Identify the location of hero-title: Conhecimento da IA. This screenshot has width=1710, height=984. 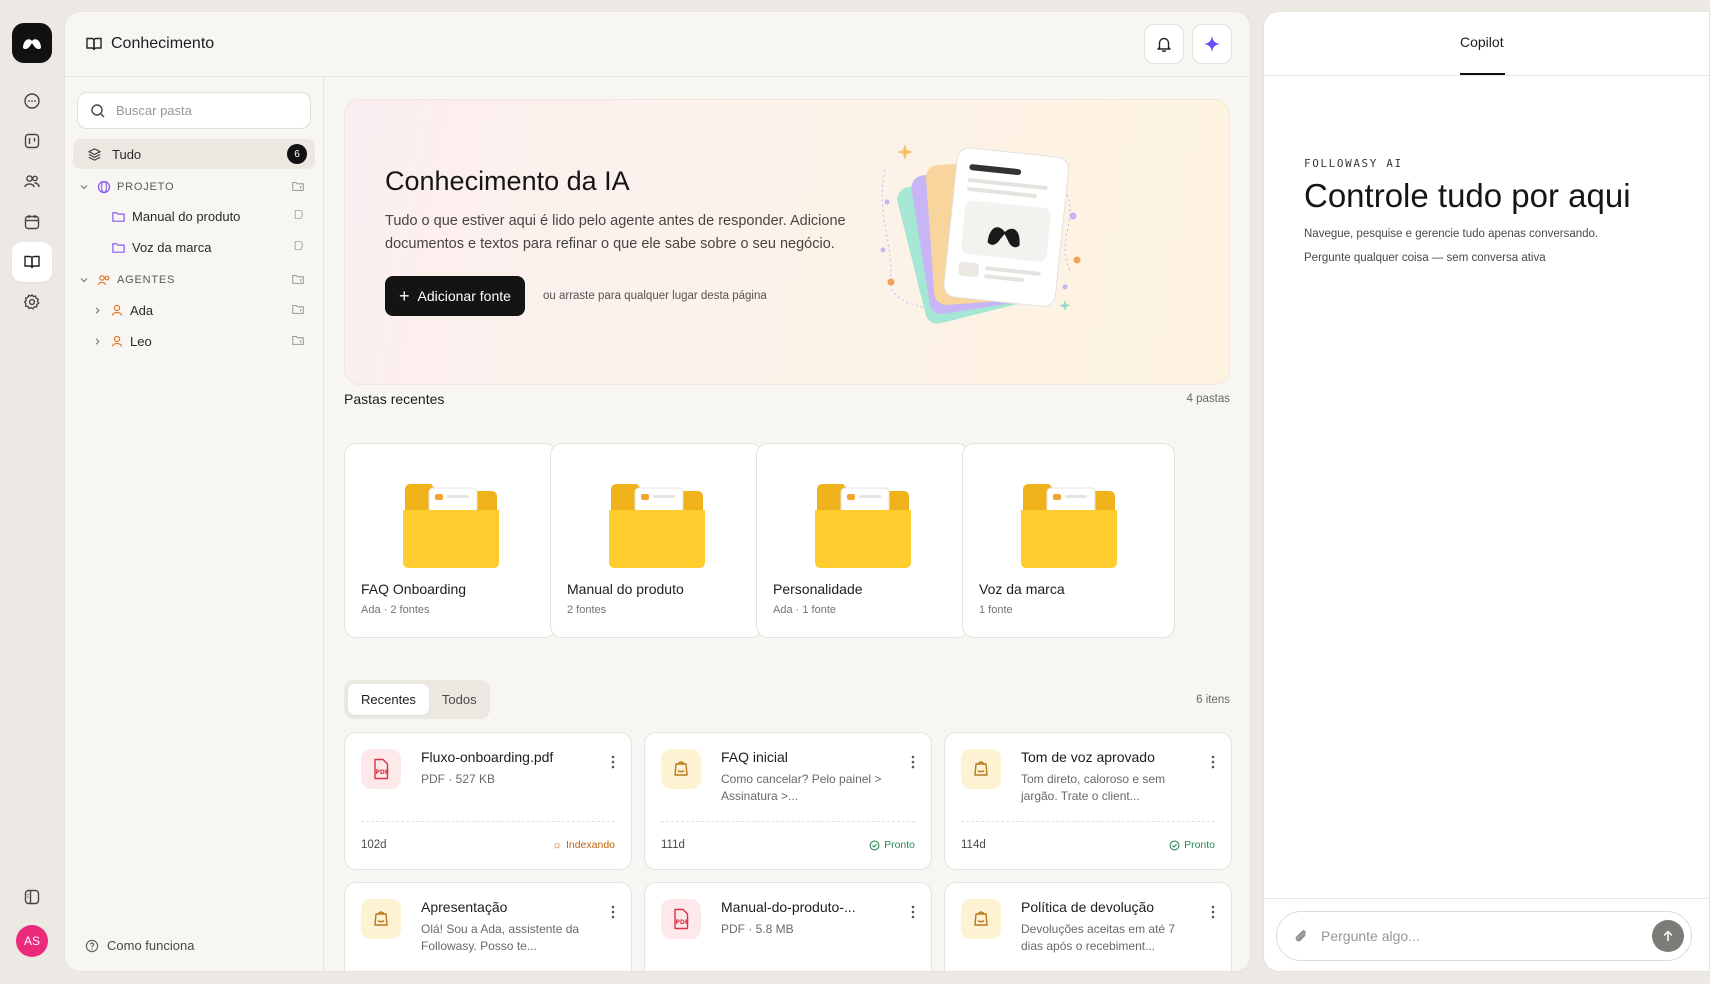
(507, 181).